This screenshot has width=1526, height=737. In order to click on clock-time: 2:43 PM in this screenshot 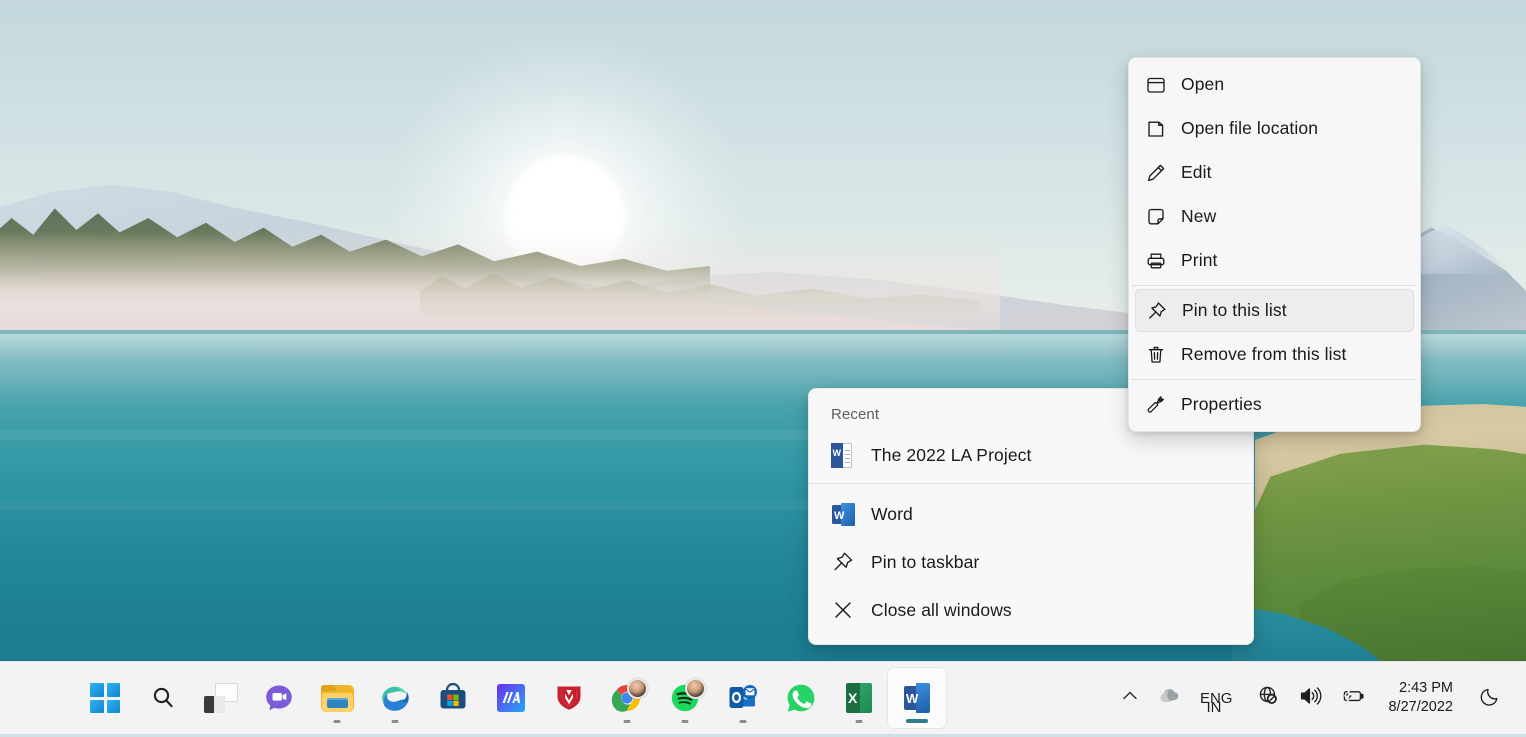, I will do `click(1422, 688)`.